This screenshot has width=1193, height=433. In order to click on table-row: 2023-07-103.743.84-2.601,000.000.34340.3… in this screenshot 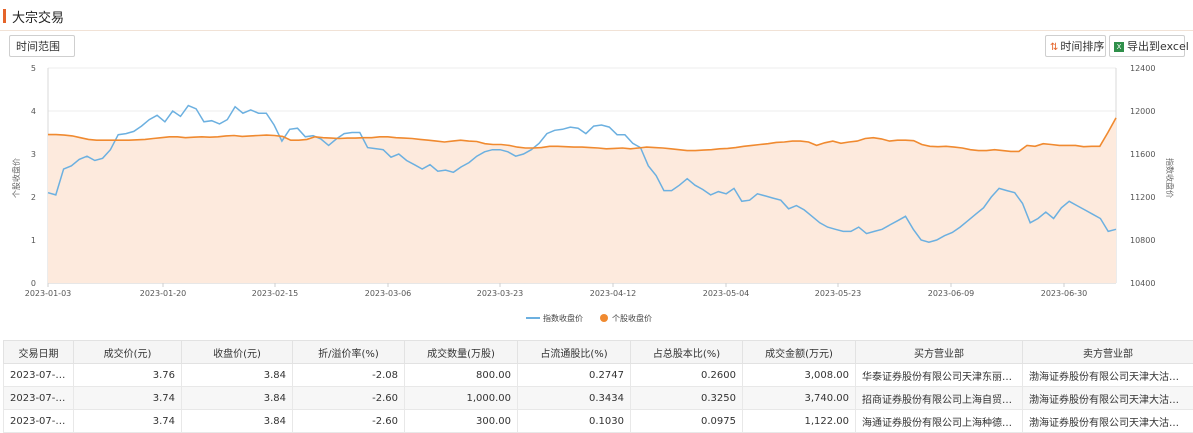, I will do `click(598, 398)`.